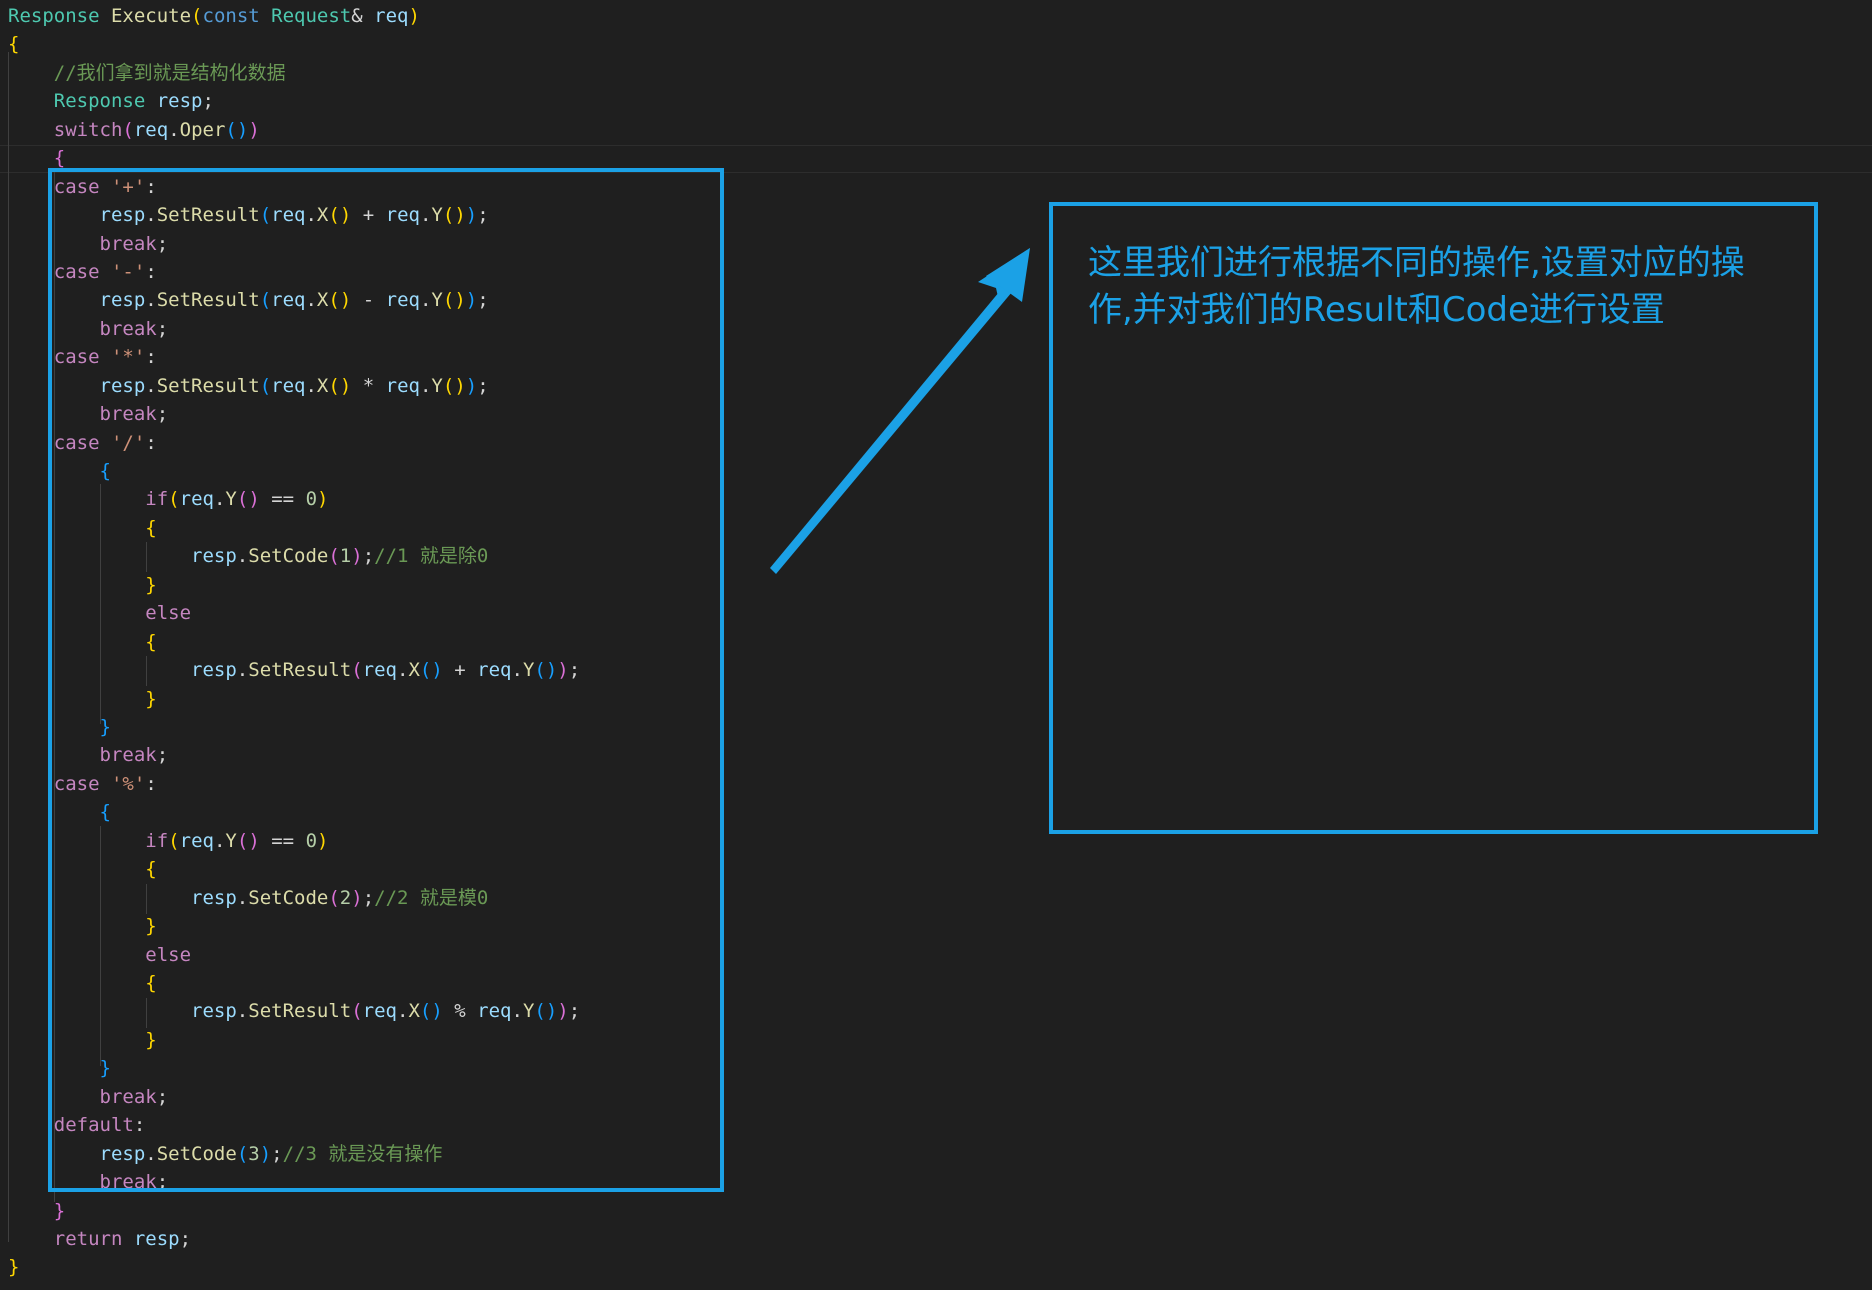  Describe the element at coordinates (311, 16) in the screenshot. I see `code-token: Request` at that location.